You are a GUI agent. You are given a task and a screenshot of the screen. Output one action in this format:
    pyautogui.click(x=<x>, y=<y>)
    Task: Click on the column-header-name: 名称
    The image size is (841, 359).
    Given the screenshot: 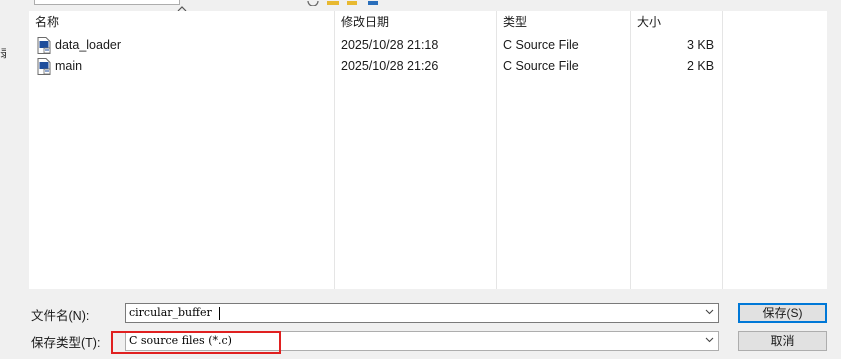 What is the action you would take?
    pyautogui.click(x=47, y=22)
    